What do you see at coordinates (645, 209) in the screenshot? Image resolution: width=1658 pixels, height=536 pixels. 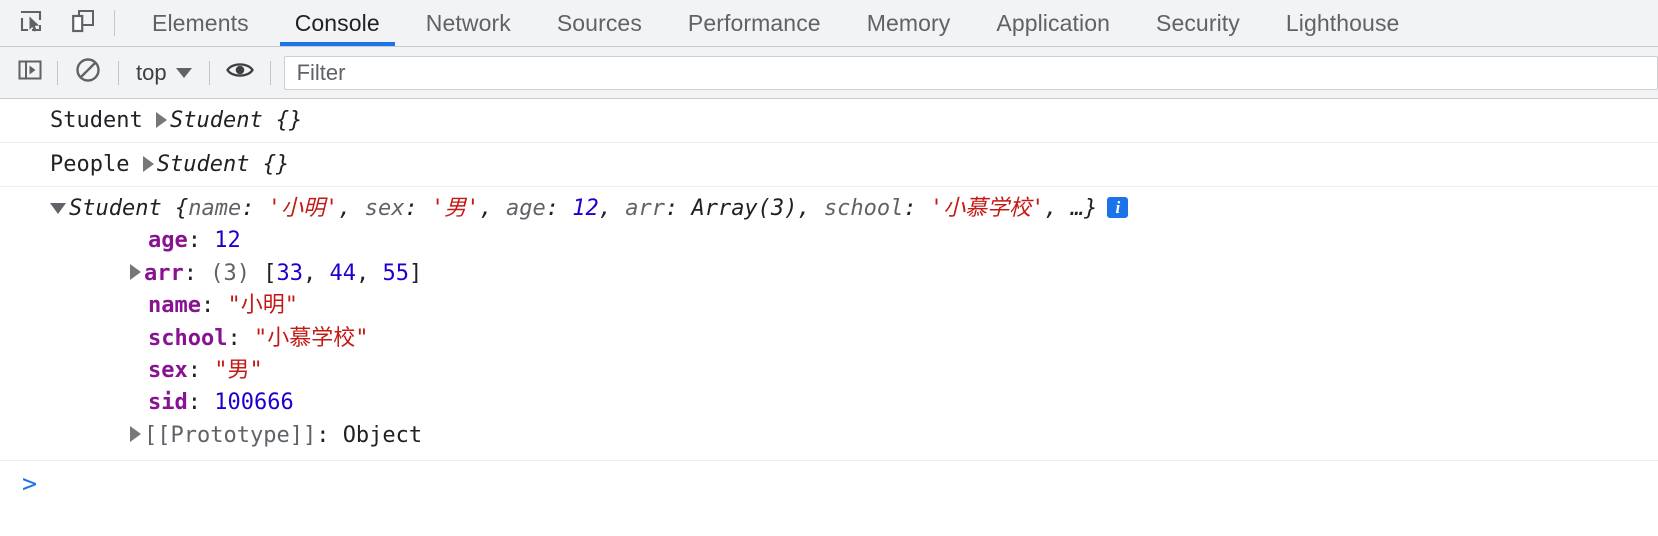 I see `preview-token: arr` at bounding box center [645, 209].